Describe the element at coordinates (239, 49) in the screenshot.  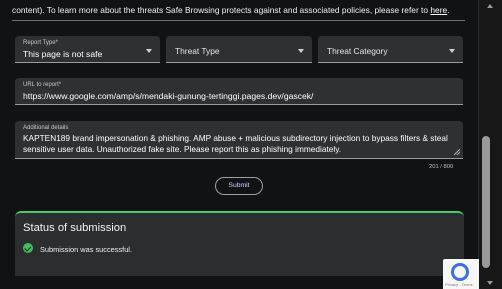
I see `threat-type-select: Threat Type` at that location.